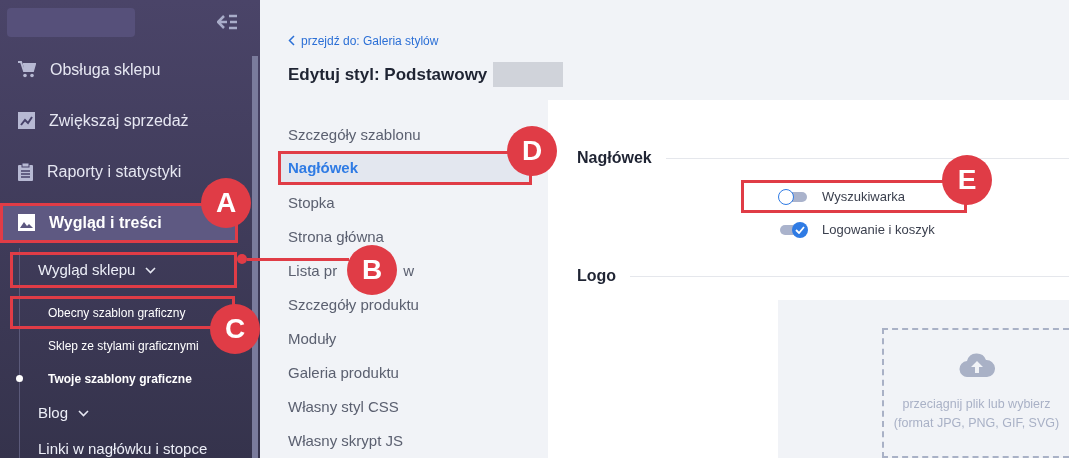 Image resolution: width=1069 pixels, height=458 pixels. Describe the element at coordinates (976, 423) in the screenshot. I see `upload-format-note: (format JPG, PNG, GIF, SVG)` at that location.